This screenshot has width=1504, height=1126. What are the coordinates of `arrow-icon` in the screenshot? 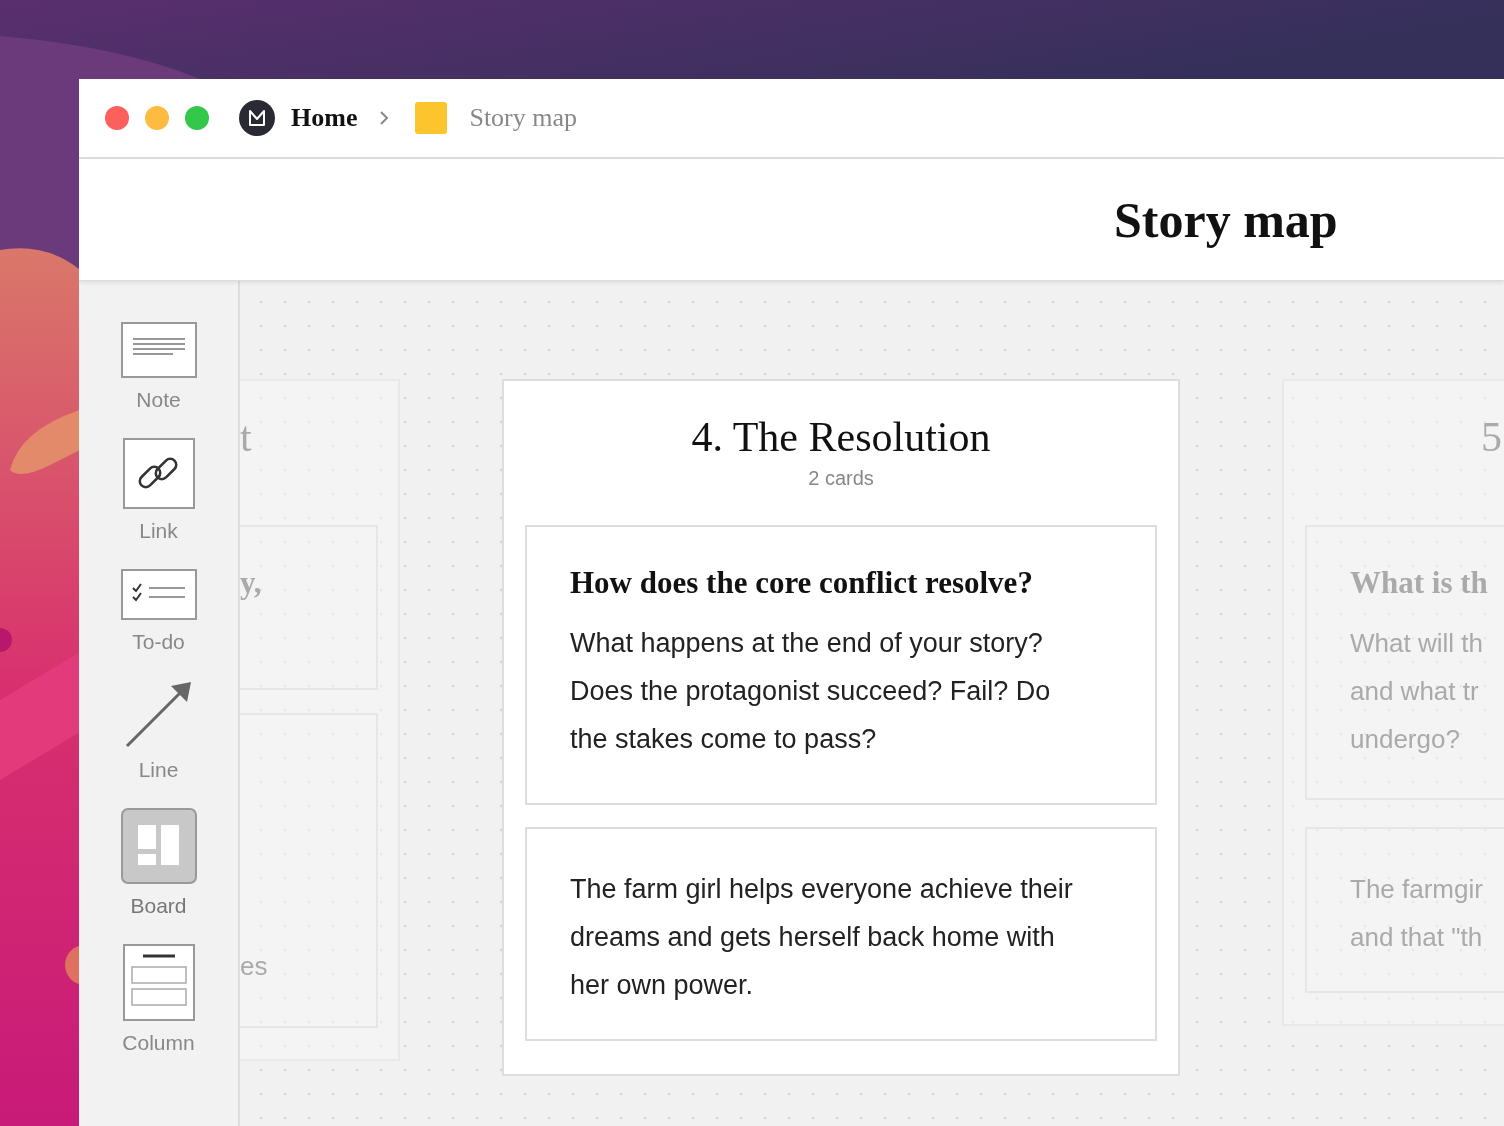 It's located at (158, 714).